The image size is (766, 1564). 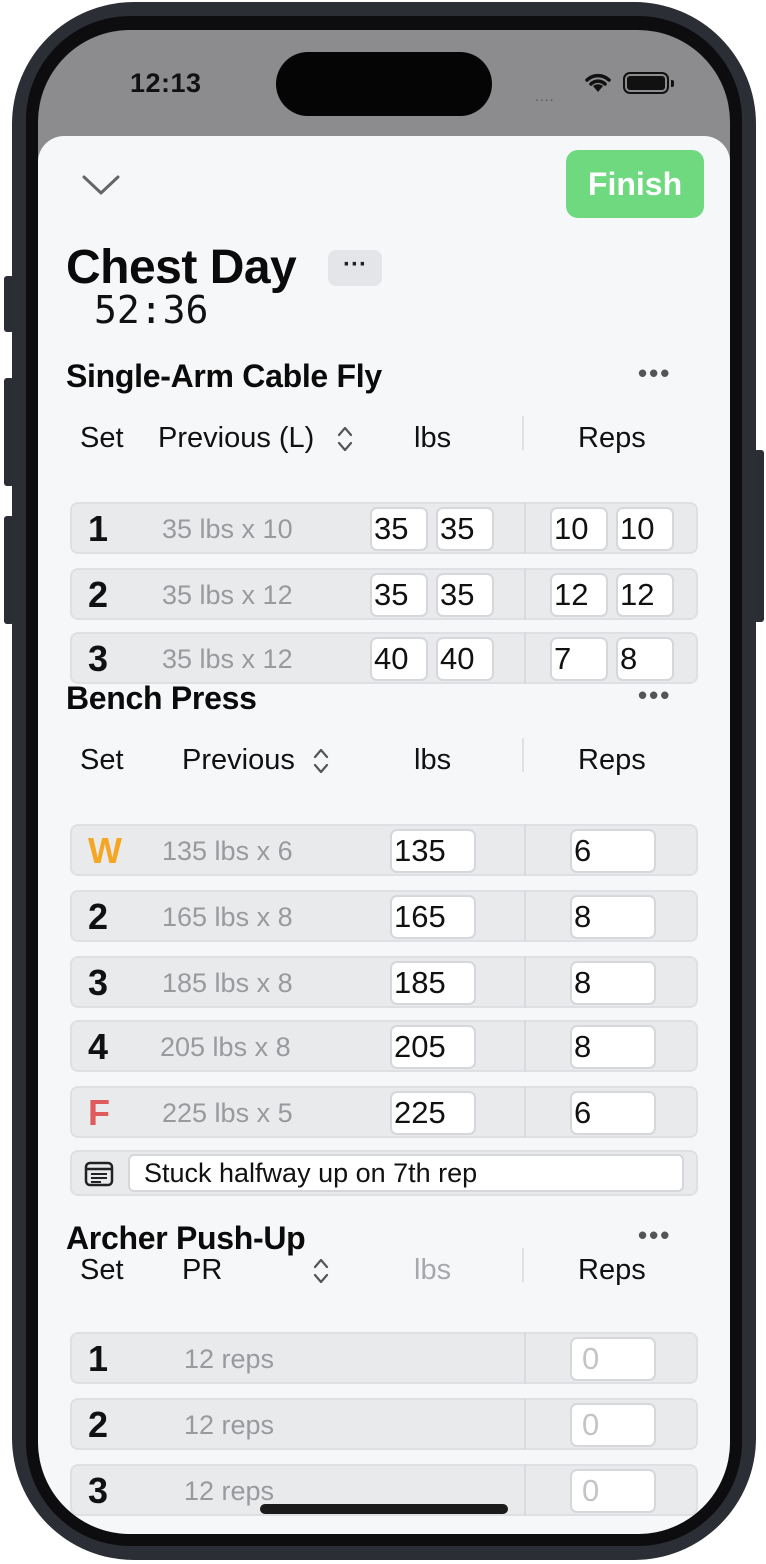 What do you see at coordinates (202, 1270) in the screenshot?
I see `col-pr: PR` at bounding box center [202, 1270].